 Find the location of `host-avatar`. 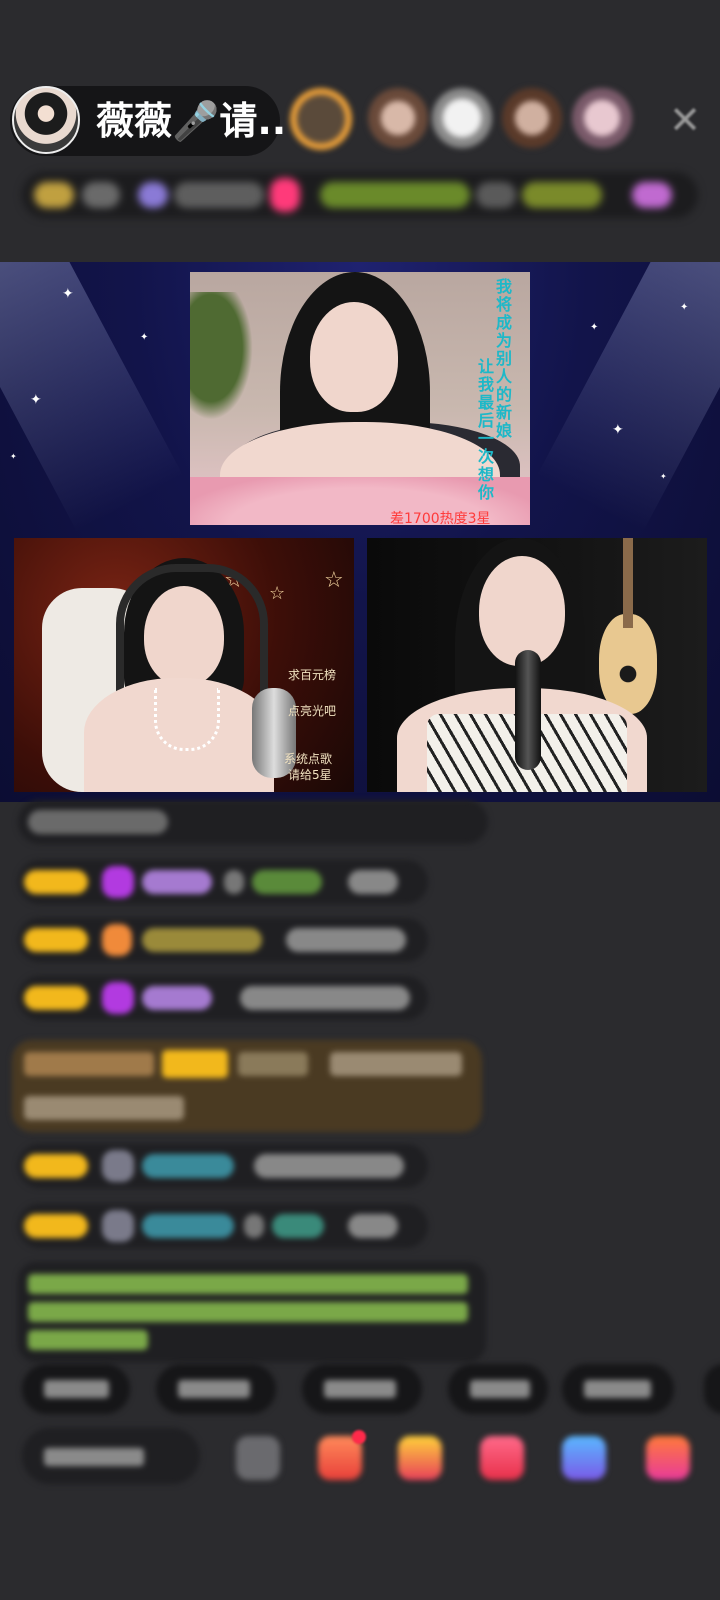

host-avatar is located at coordinates (46, 120).